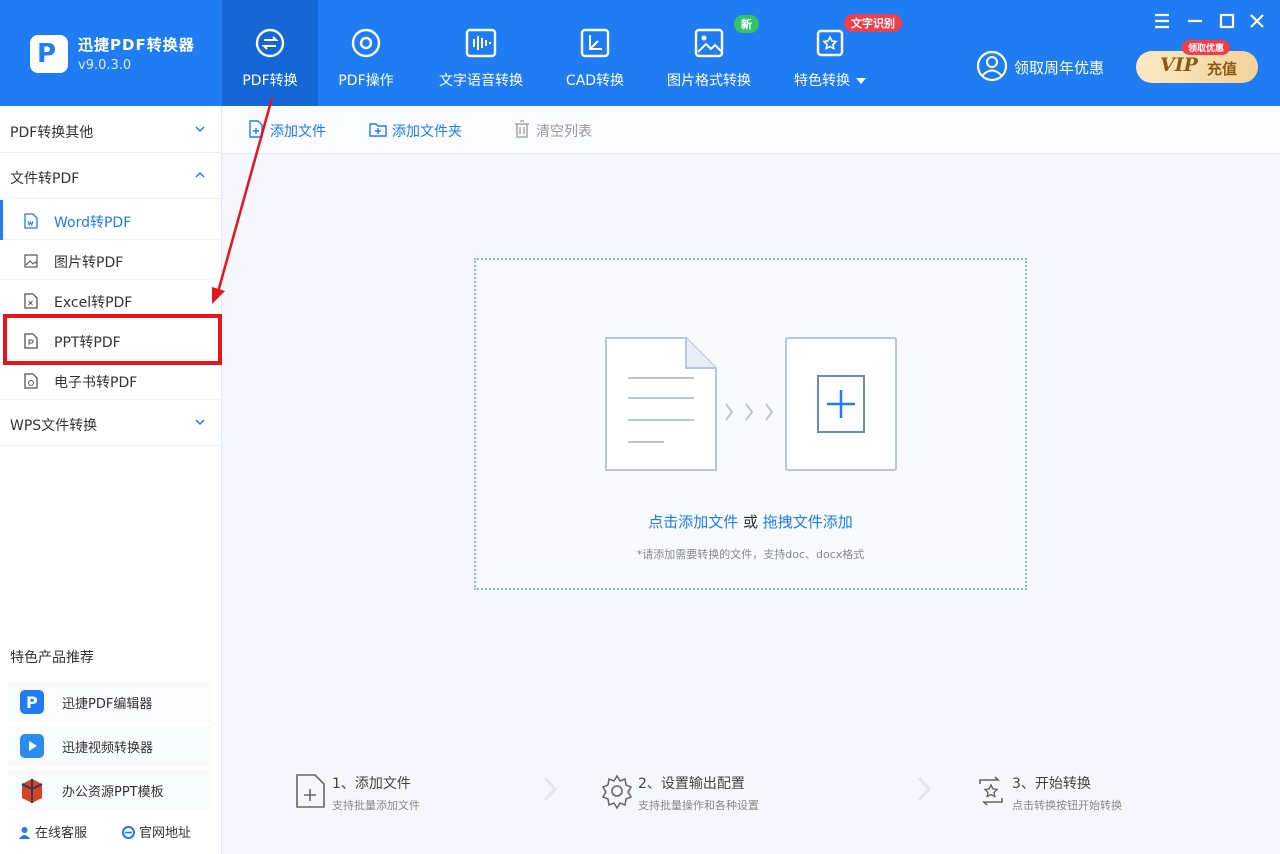 The width and height of the screenshot is (1280, 854). Describe the element at coordinates (165, 833) in the screenshot. I see `website-label: 官网地址` at that location.